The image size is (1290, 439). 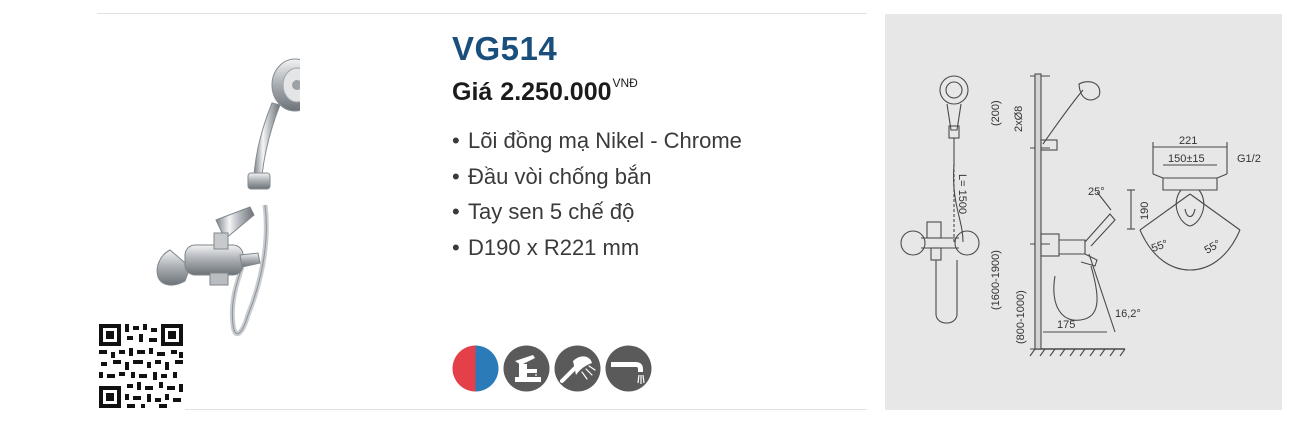 I want to click on price-currency: VNĐ, so click(x=625, y=83).